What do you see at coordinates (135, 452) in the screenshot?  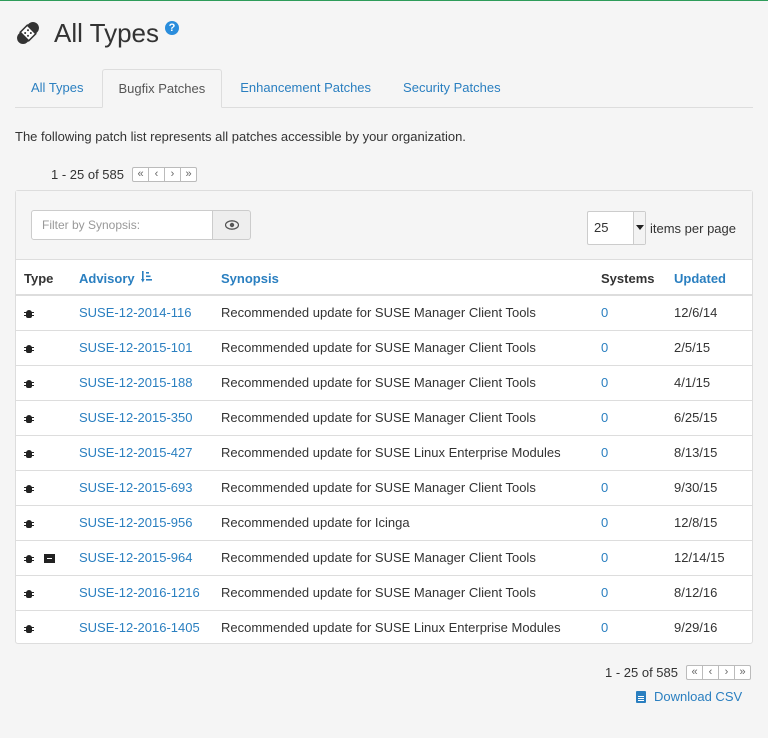 I see `advisory-link: SUSE-12-2015-427` at bounding box center [135, 452].